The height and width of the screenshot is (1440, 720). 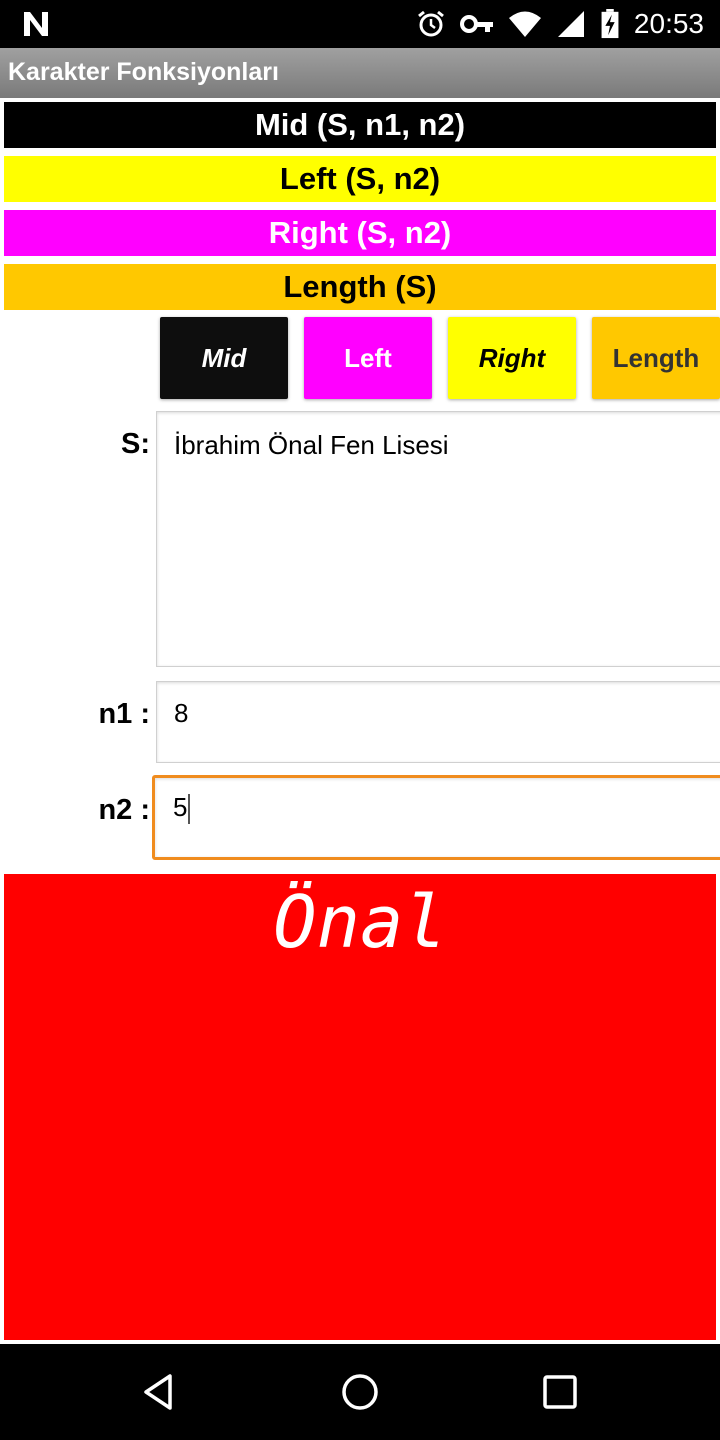 What do you see at coordinates (438, 539) in the screenshot?
I see `s-textarea: İbrahim Önal Fen Lisesi` at bounding box center [438, 539].